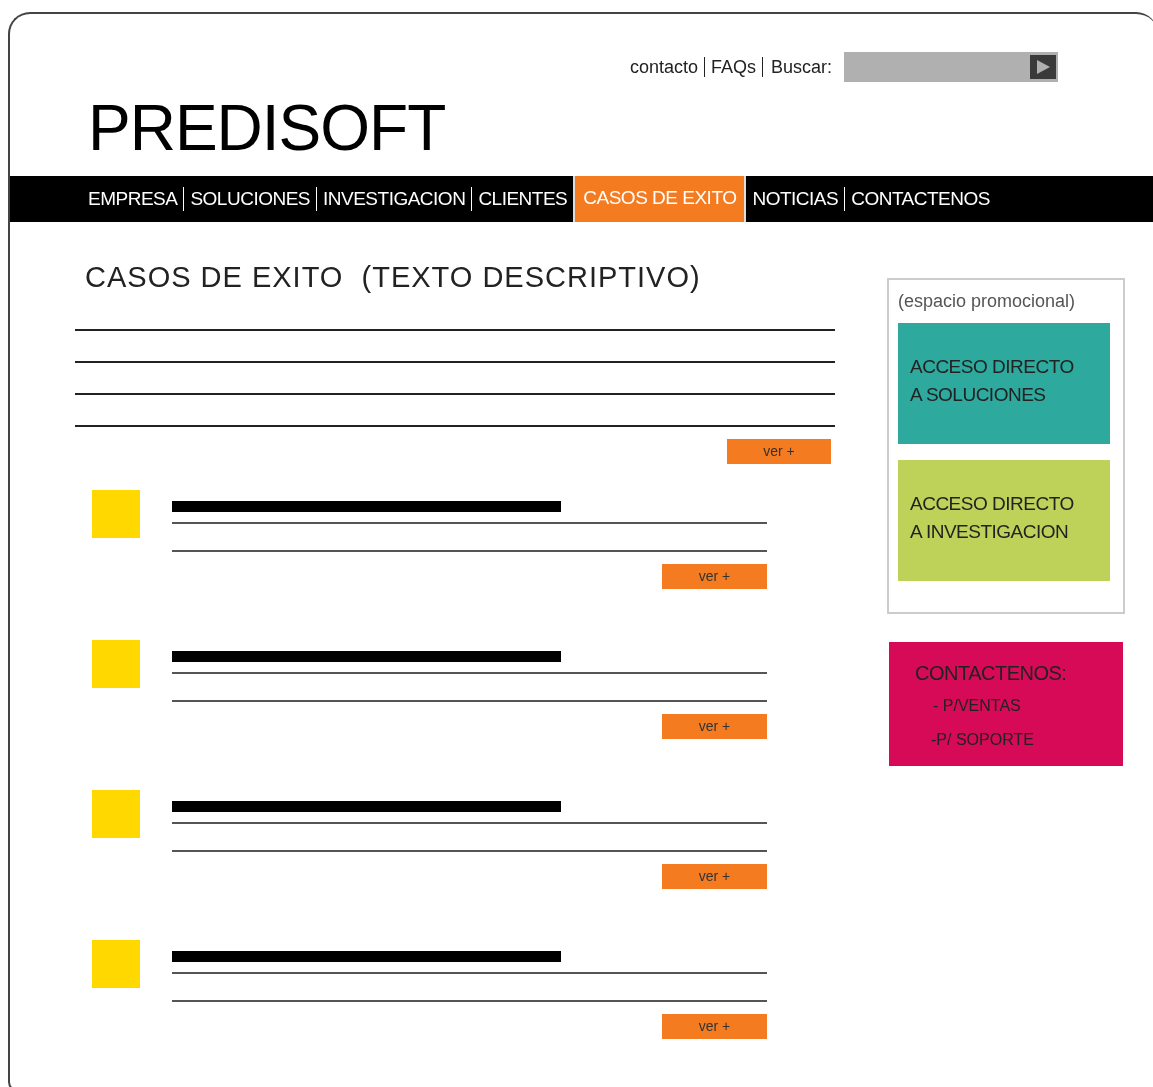 The width and height of the screenshot is (1153, 1087). I want to click on play-icon, so click(1043, 67).